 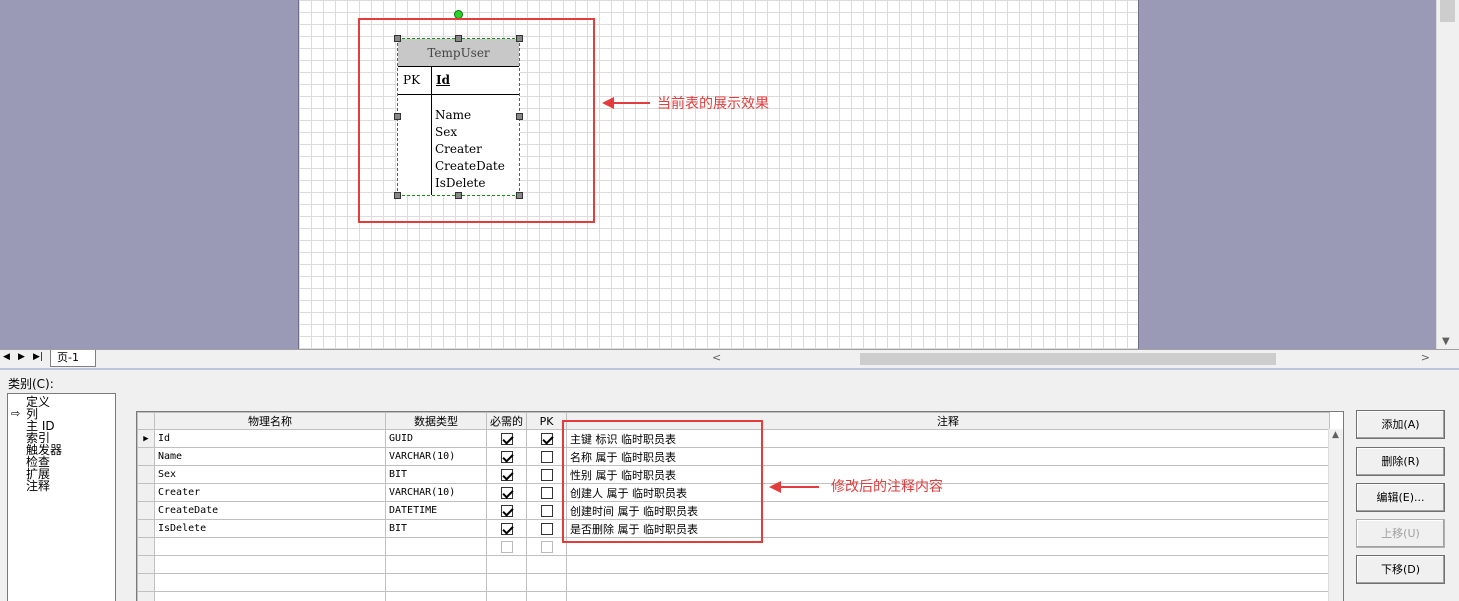 What do you see at coordinates (38, 357) in the screenshot?
I see `last-page-icon: ▶|` at bounding box center [38, 357].